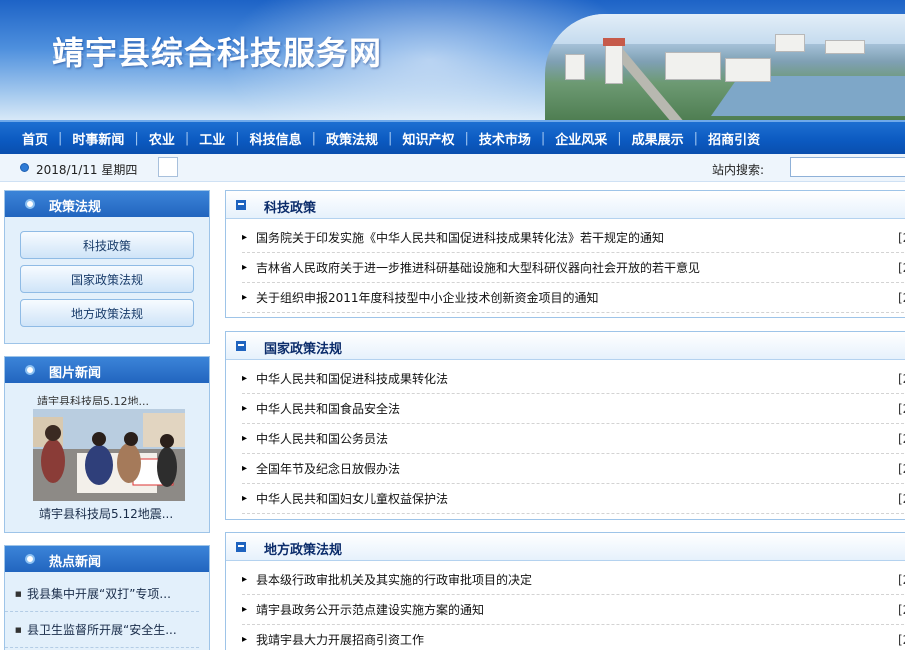  I want to click on site-search-input, so click(847, 167).